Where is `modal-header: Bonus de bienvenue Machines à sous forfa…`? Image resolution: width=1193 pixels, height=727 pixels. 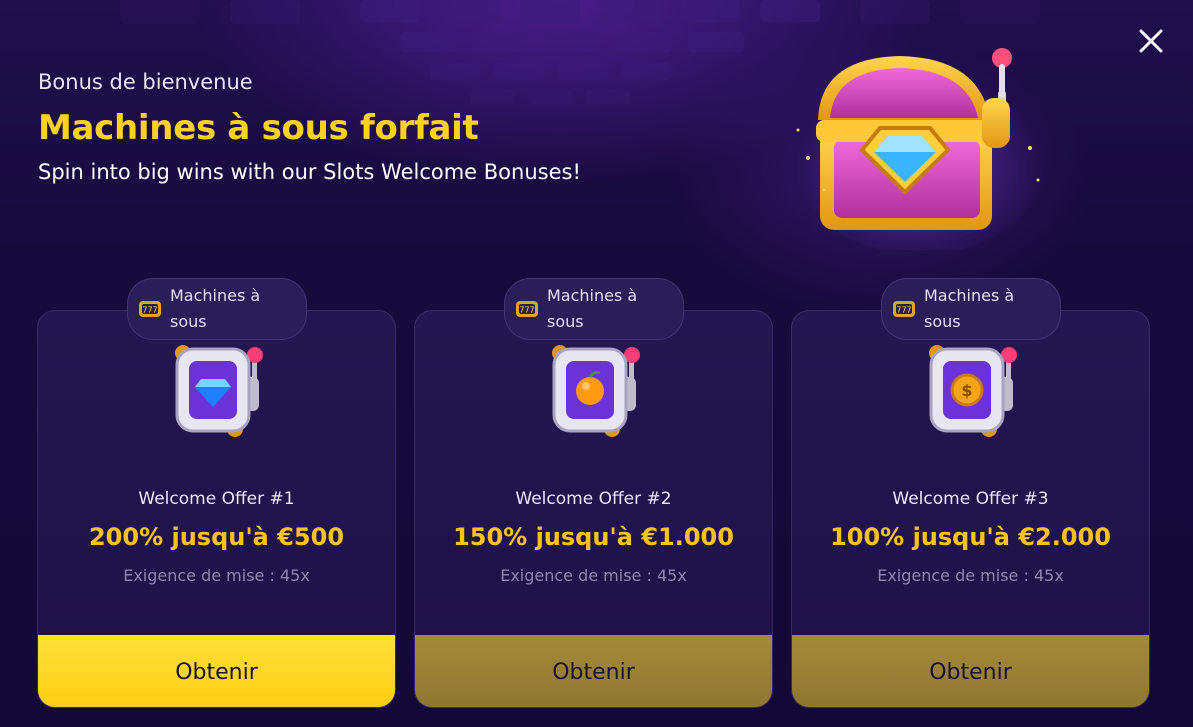
modal-header: Bonus de bienvenue Machines à sous forfa… is located at coordinates (309, 127).